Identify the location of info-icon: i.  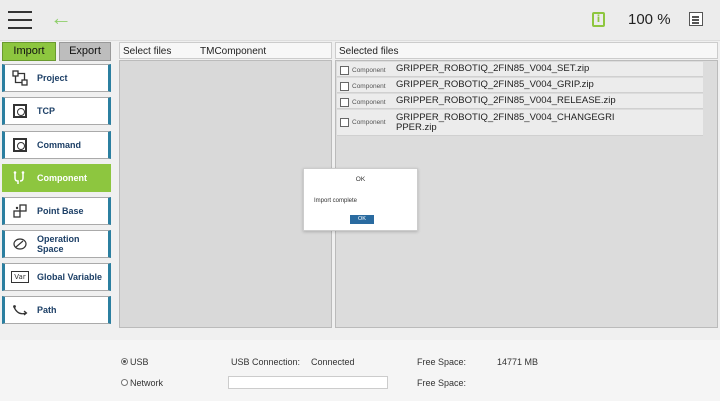
(598, 19).